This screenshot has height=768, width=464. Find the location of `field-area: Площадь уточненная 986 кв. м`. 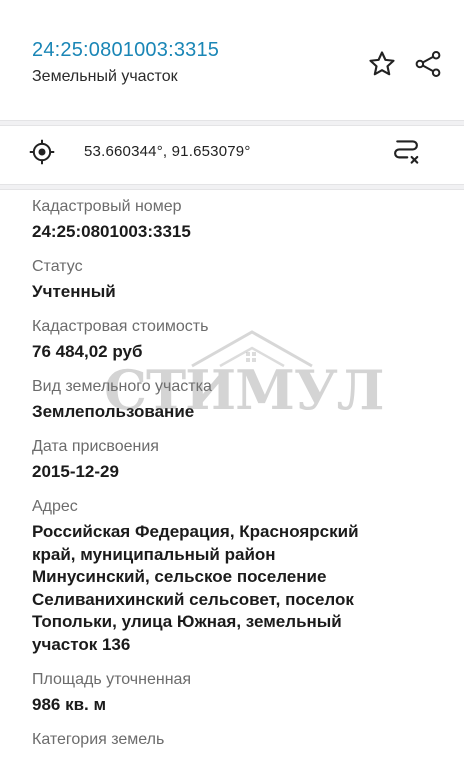

field-area: Площадь уточненная 986 кв. м is located at coordinates (237, 692).